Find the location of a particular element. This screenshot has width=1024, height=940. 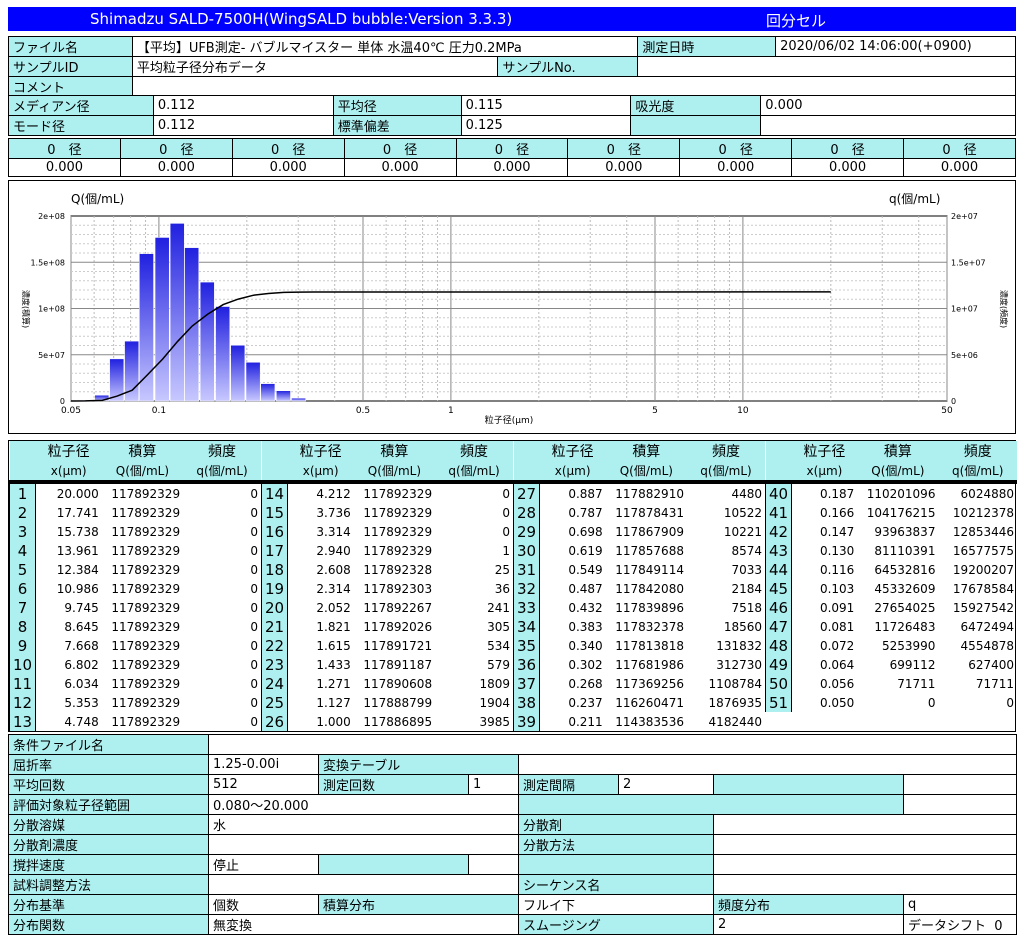

row-number: 45 is located at coordinates (778, 588).